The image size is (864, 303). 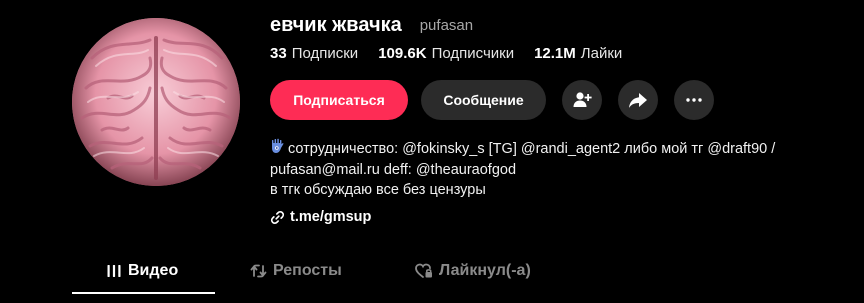 What do you see at coordinates (277, 149) in the screenshot?
I see `hamsa-icon` at bounding box center [277, 149].